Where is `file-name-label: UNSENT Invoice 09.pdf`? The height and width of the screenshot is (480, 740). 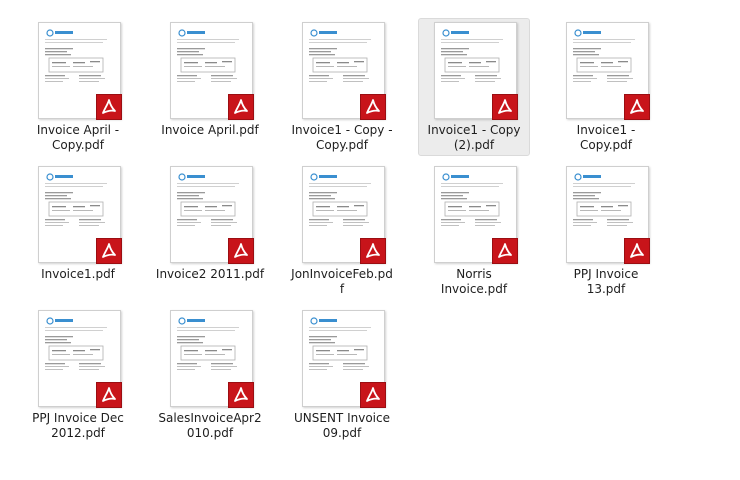 file-name-label: UNSENT Invoice 09.pdf is located at coordinates (342, 426).